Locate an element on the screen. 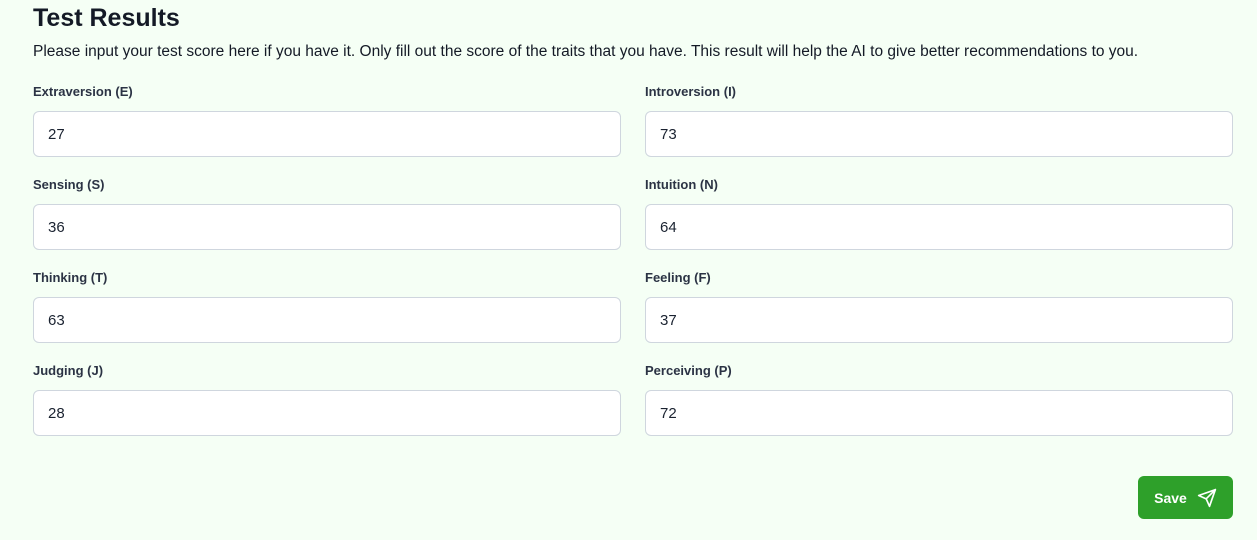  field-label: Sensing (S) is located at coordinates (69, 184).